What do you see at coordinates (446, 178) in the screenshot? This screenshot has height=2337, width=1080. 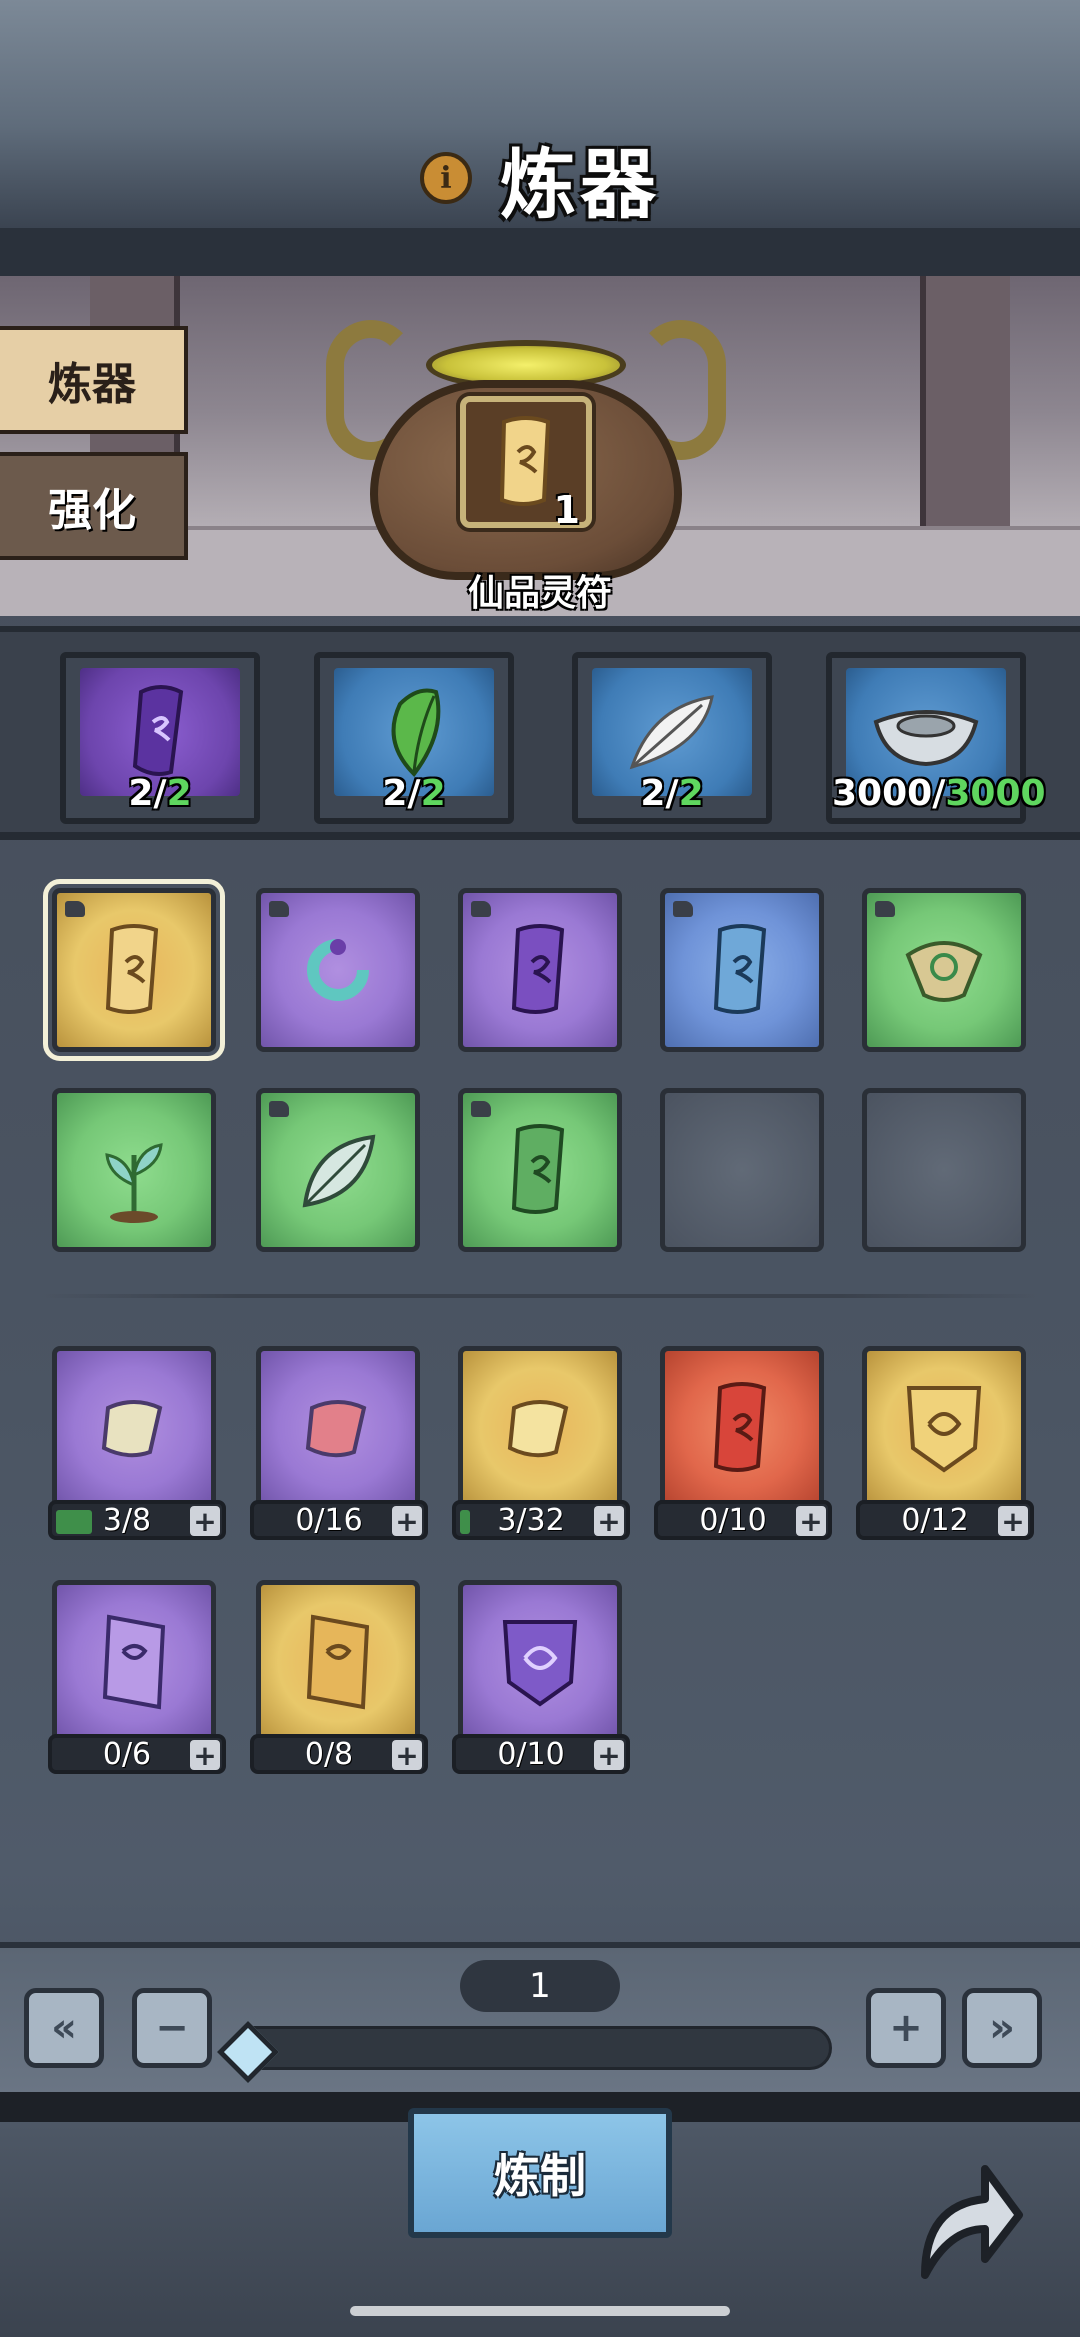 I see `info-icon: i` at bounding box center [446, 178].